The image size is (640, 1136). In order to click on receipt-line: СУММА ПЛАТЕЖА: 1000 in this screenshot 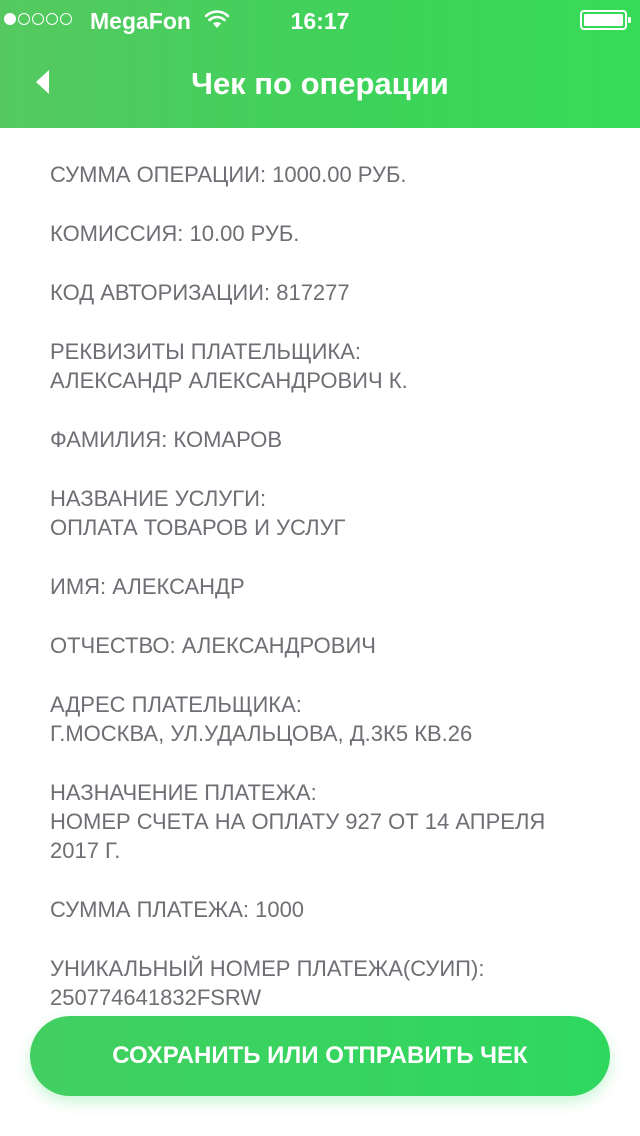, I will do `click(177, 909)`.